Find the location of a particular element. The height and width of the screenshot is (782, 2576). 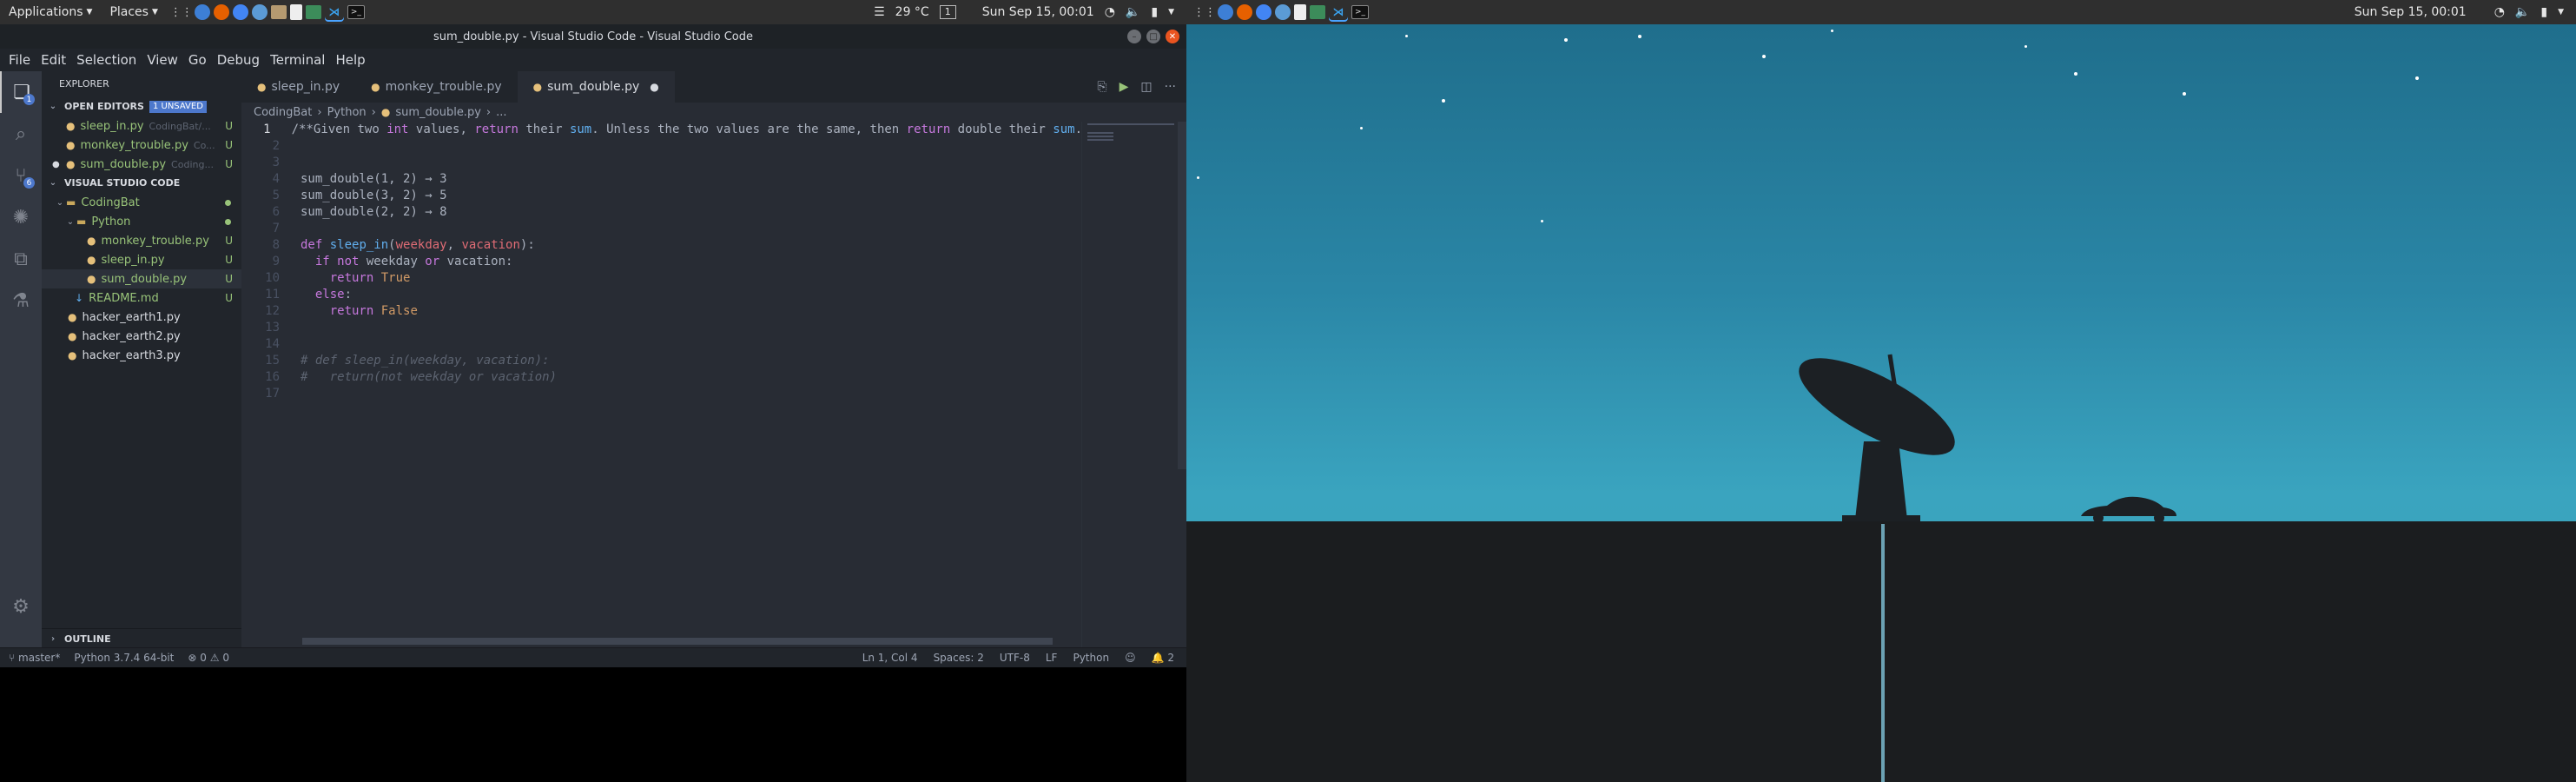

tree-file: ● sleep_in.py U is located at coordinates (142, 259).